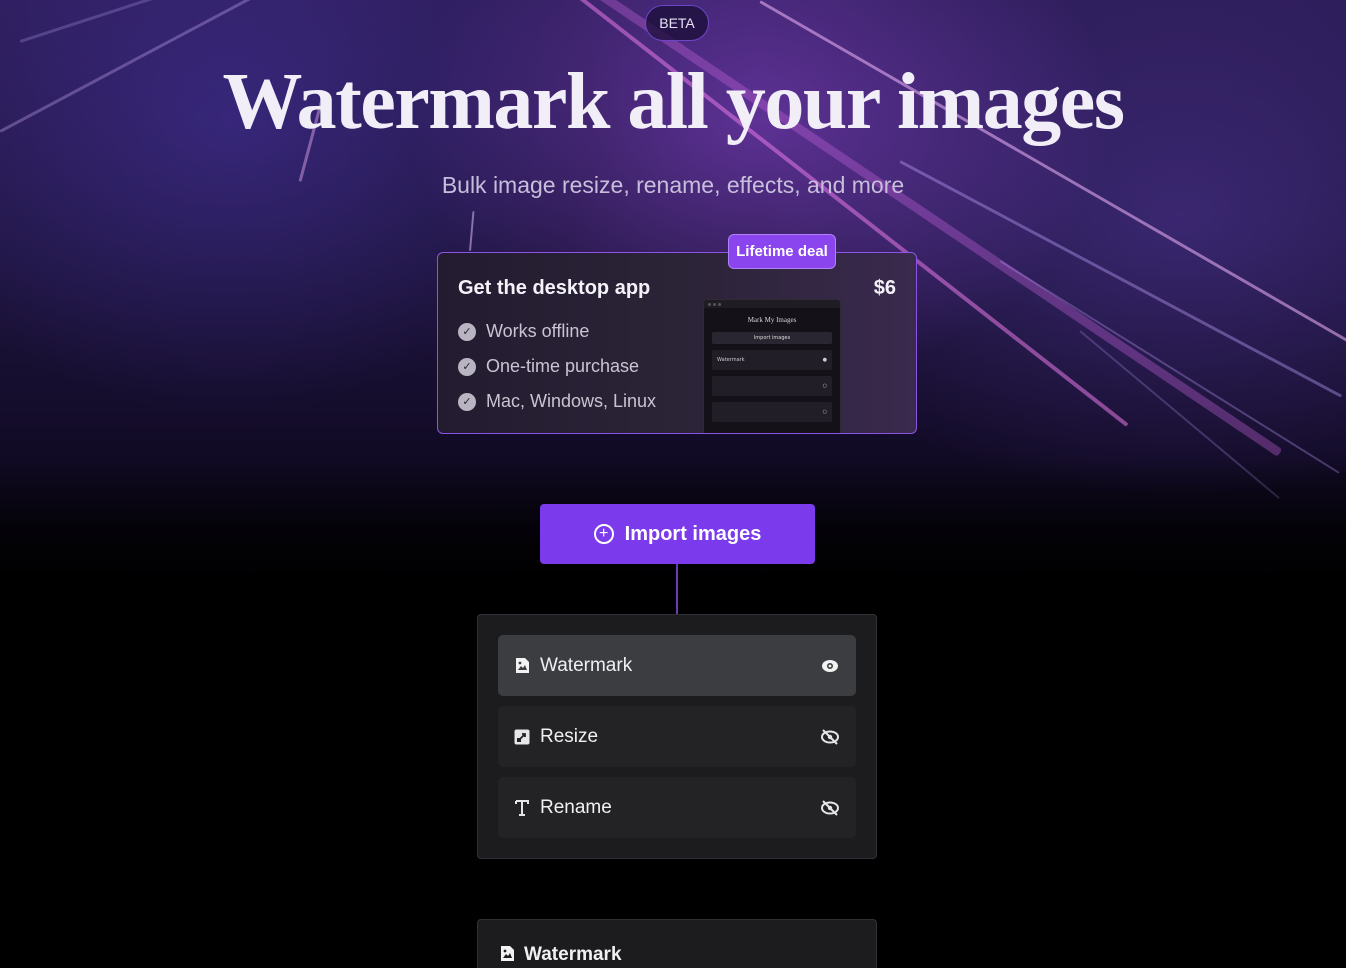  What do you see at coordinates (522, 808) in the screenshot?
I see `text-icon` at bounding box center [522, 808].